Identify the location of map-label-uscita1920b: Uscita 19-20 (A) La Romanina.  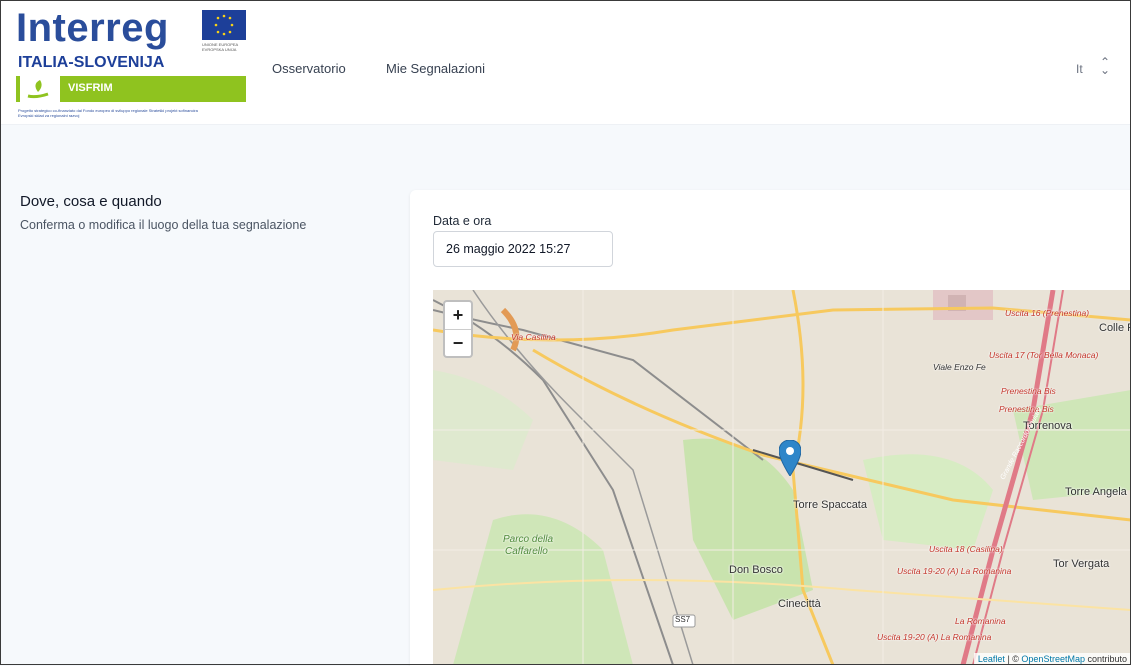
(934, 637).